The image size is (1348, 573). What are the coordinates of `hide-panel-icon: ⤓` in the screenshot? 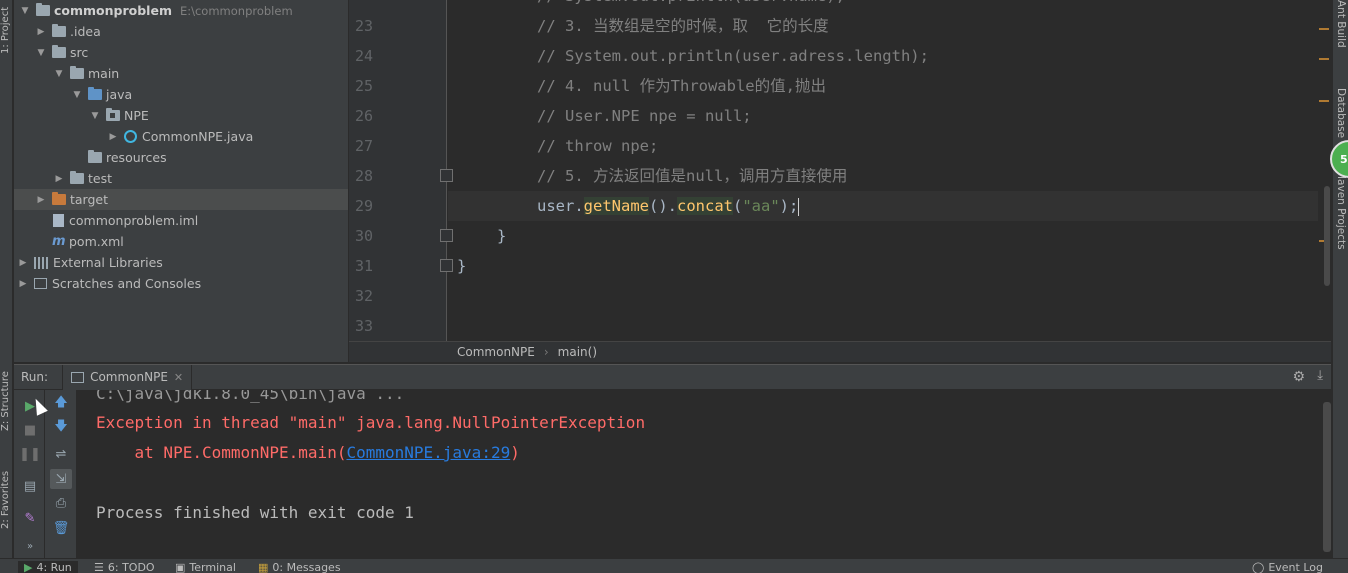 It's located at (1320, 375).